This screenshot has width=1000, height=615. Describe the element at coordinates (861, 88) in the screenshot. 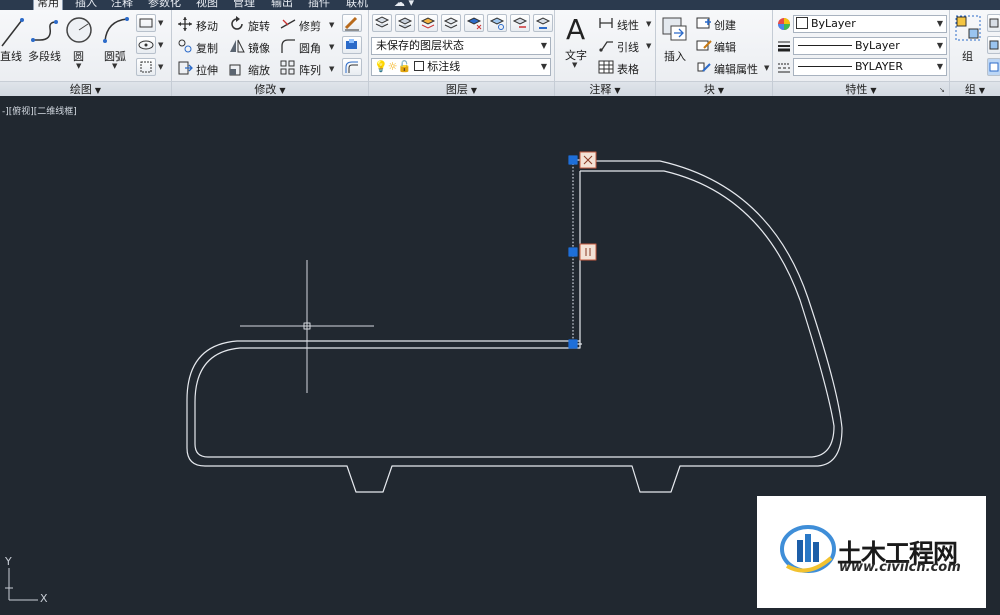

I see `properties-panel-title: 特性 ▼` at that location.